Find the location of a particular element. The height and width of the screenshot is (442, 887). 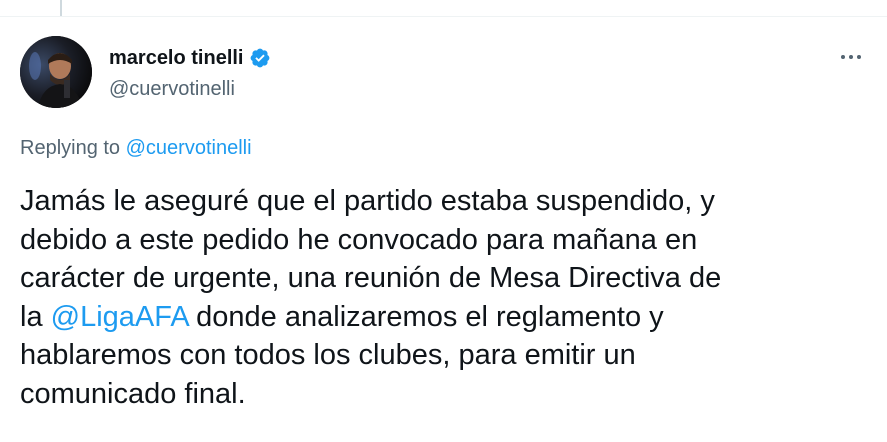

author-block: marcelo tinelli @cuervotinelli is located at coordinates (190, 72).